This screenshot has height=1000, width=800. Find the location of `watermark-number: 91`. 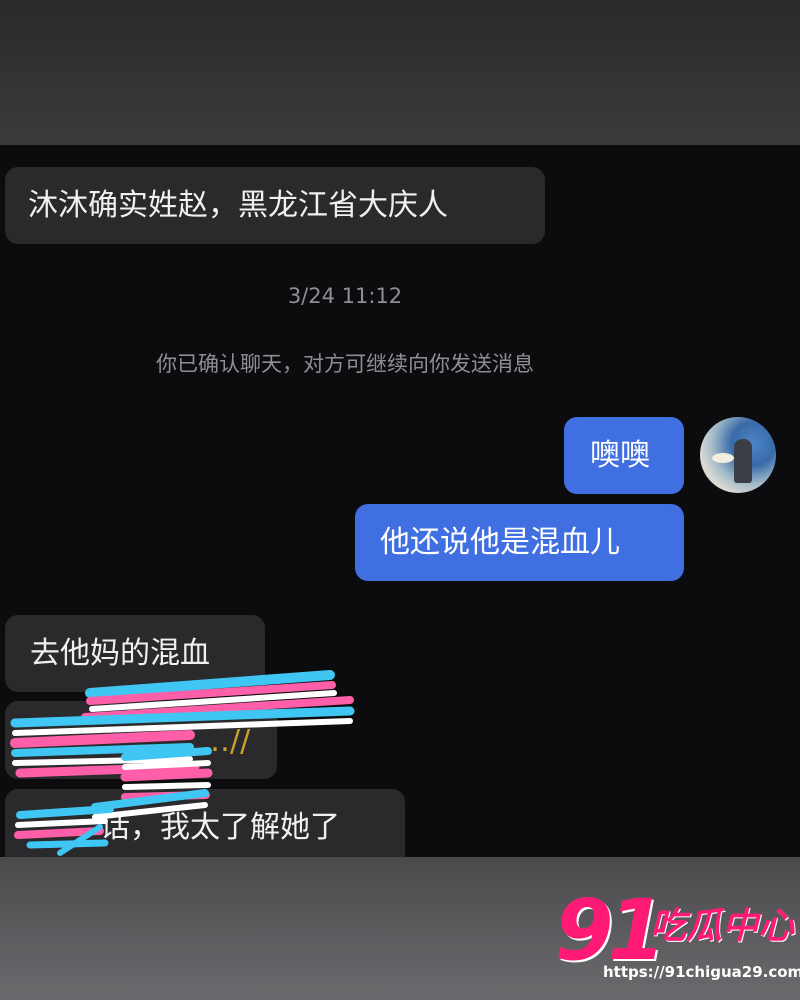

watermark-number: 91 is located at coordinates (610, 930).